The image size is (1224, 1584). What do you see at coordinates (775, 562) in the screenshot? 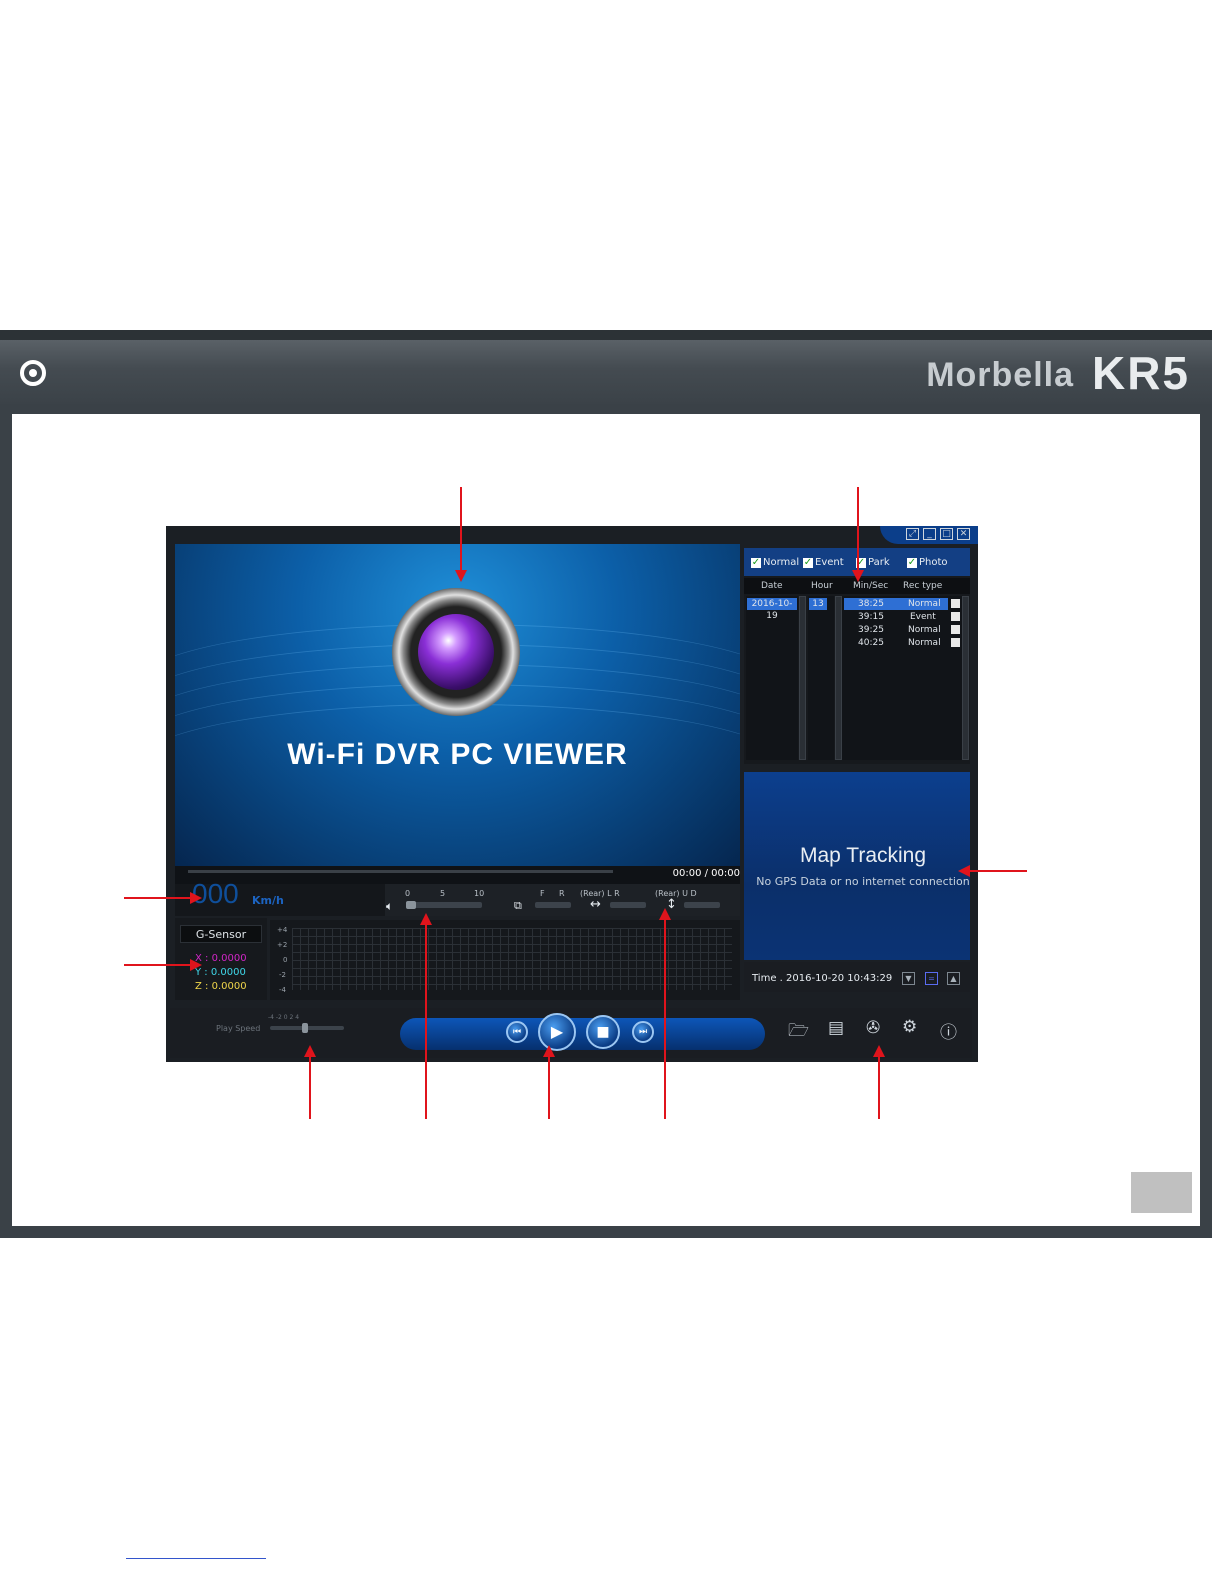
I see `filter-normal: ✓ Normal` at bounding box center [775, 562].